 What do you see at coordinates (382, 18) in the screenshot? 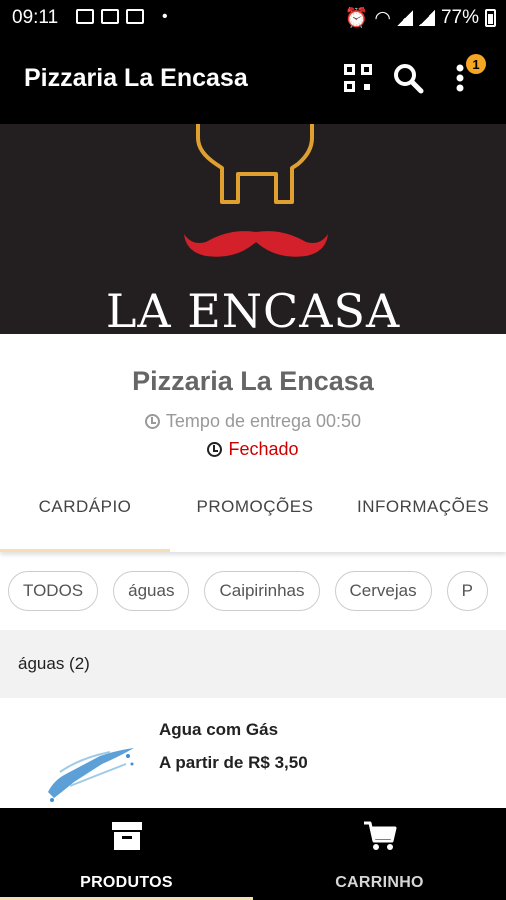
I see `wifi-icon: ◠` at bounding box center [382, 18].